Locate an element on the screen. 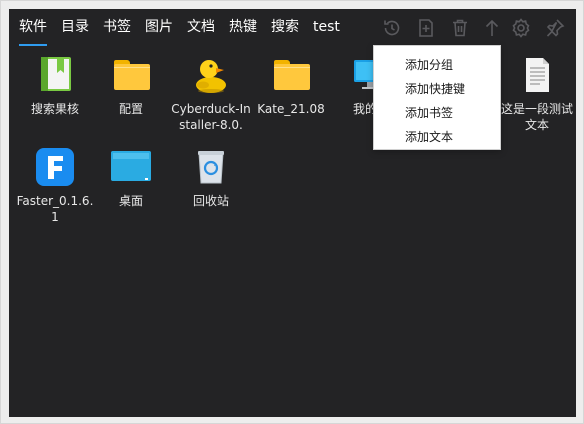 The height and width of the screenshot is (424, 584). faster-app-icon is located at coordinates (55, 167).